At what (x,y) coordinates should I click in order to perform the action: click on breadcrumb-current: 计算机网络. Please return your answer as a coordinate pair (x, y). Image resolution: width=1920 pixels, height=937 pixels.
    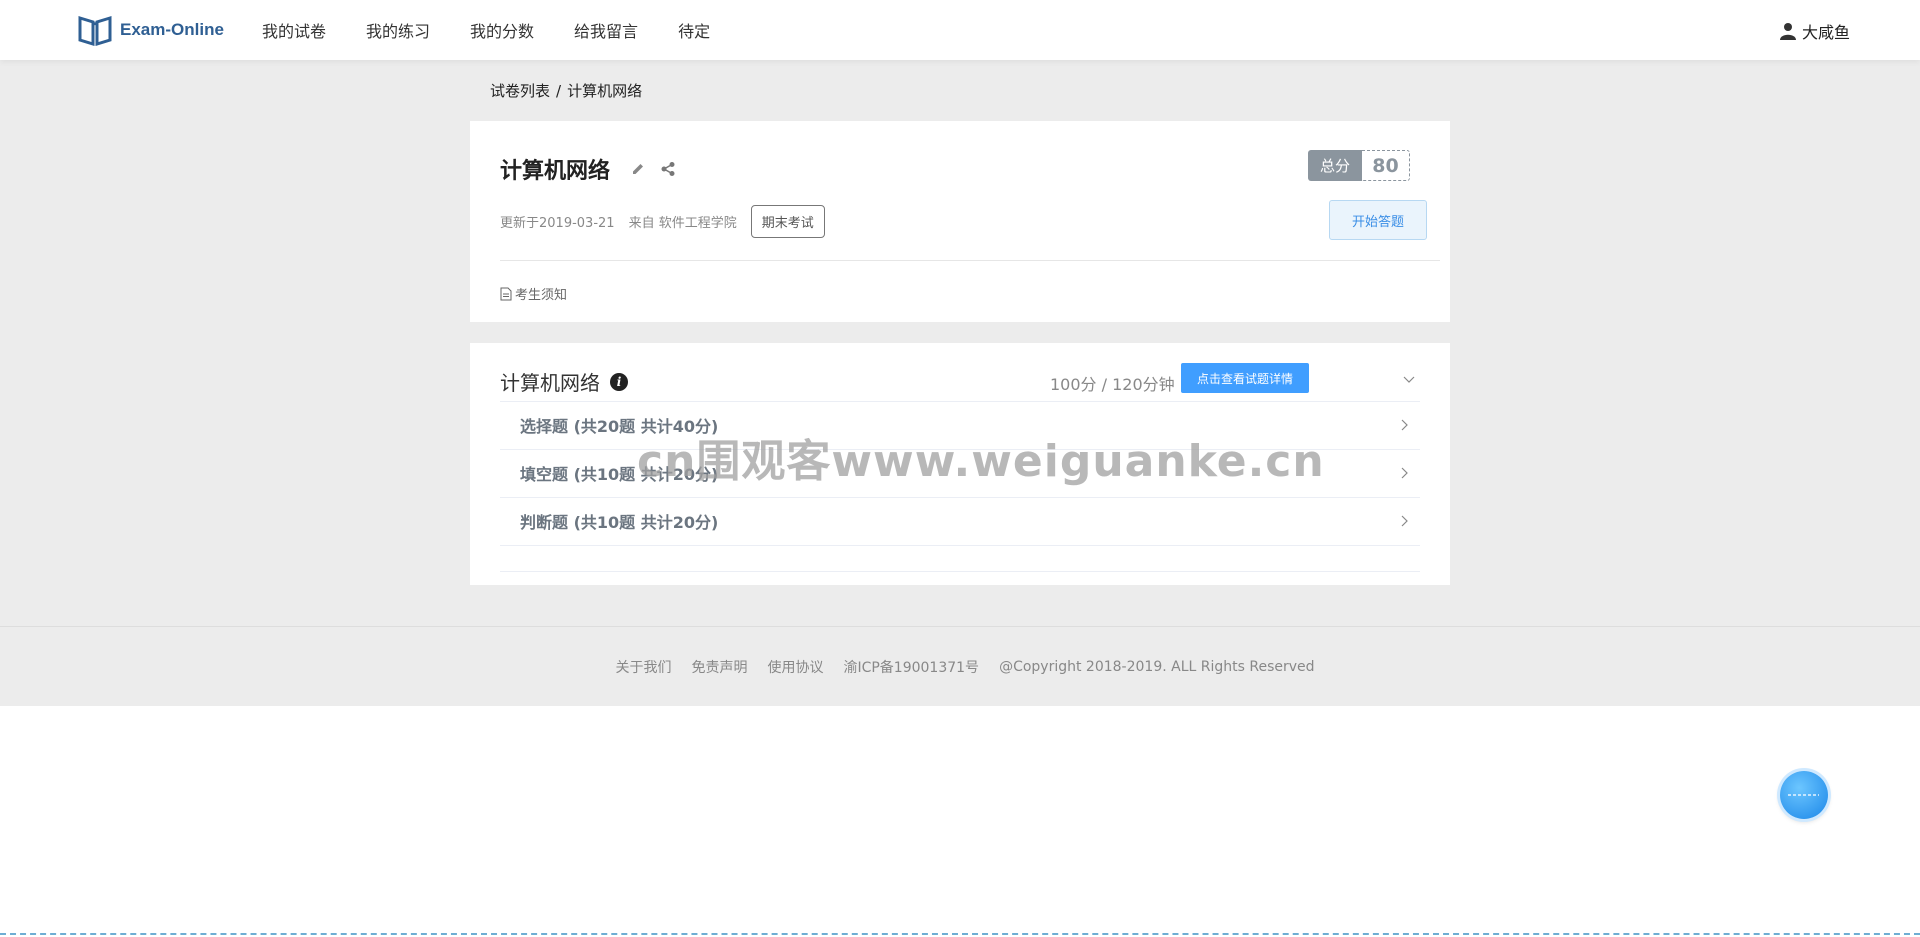
    Looking at the image, I should click on (605, 91).